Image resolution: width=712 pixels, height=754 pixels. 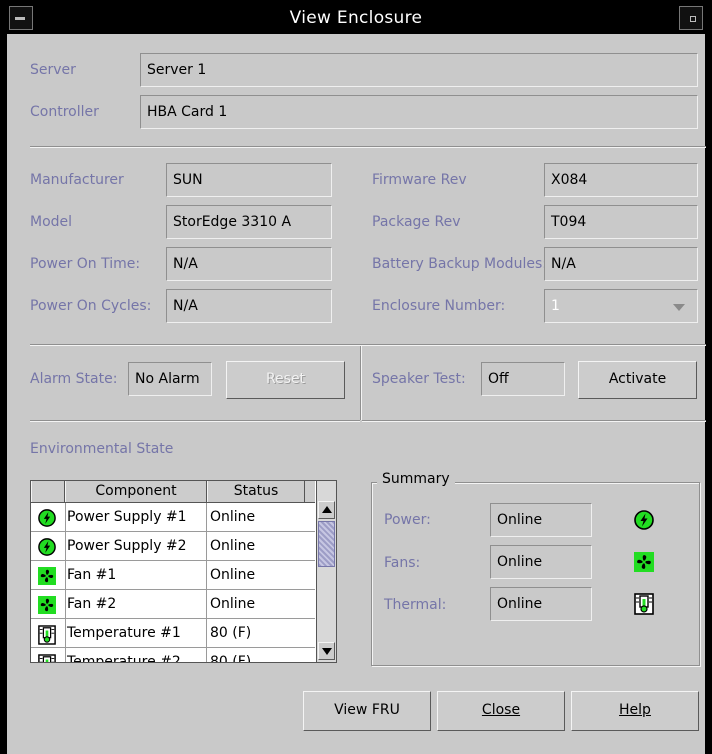 What do you see at coordinates (77, 180) in the screenshot?
I see `manufacturer-label: Manufacturer` at bounding box center [77, 180].